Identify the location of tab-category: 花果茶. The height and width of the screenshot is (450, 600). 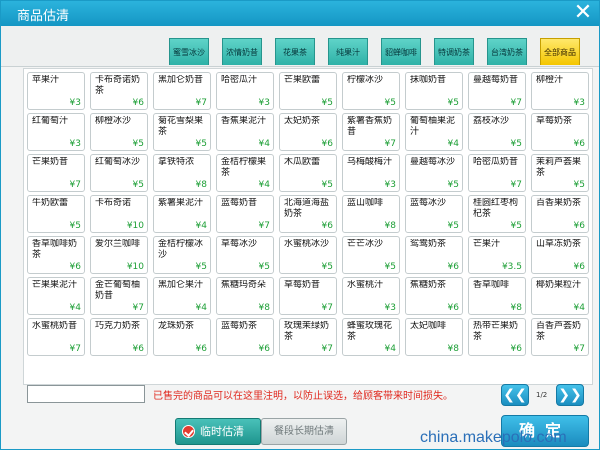
(295, 51).